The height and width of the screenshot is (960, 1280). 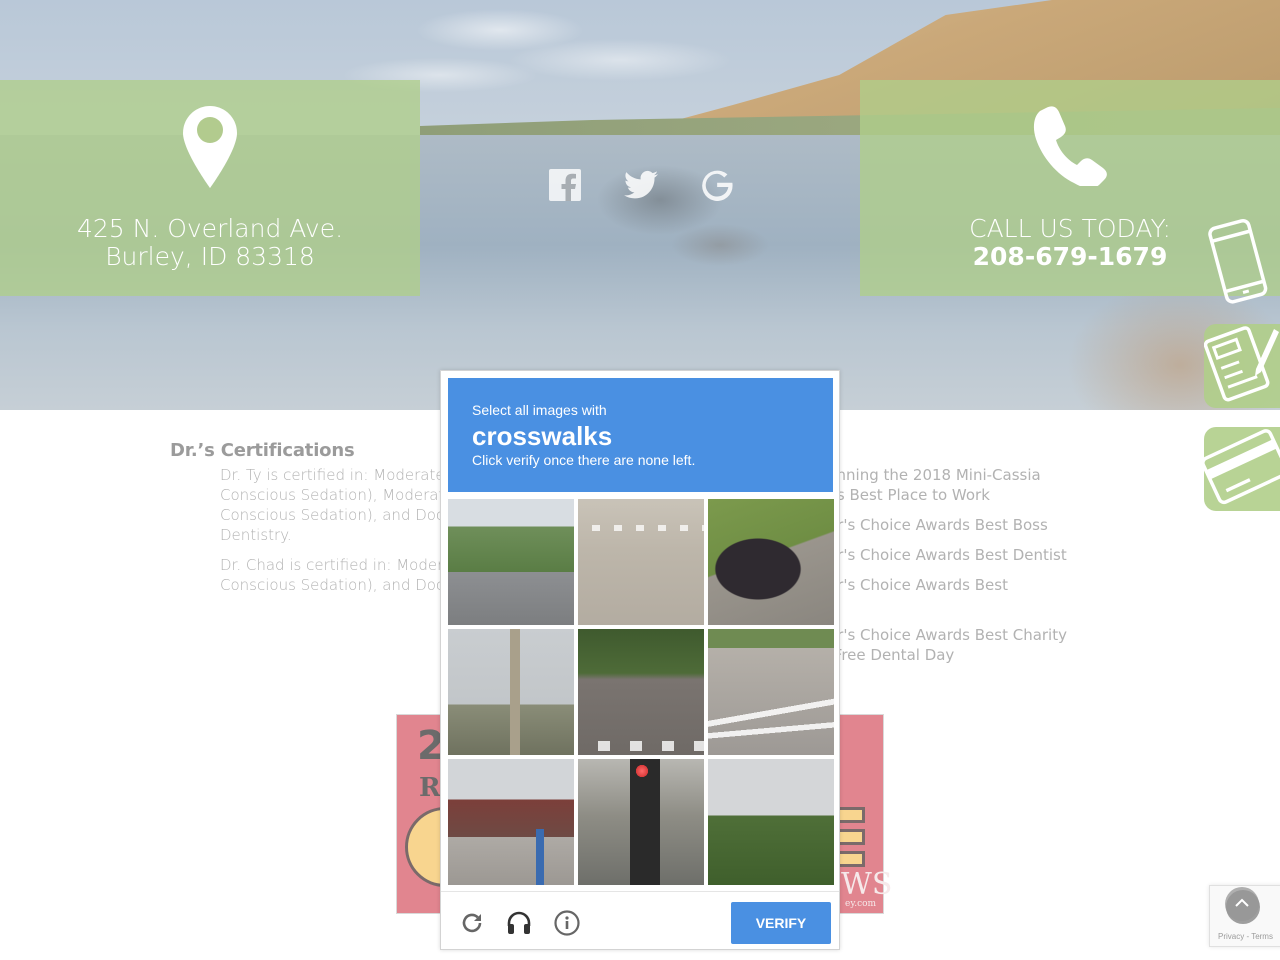 I want to click on captcha-tile-parked-black-car, so click(x=771, y=562).